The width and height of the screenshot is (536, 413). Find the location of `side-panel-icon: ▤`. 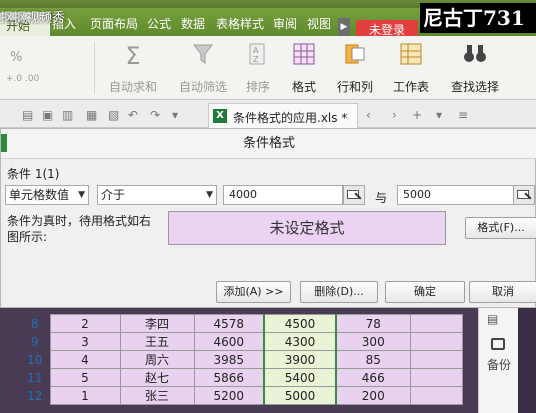

side-panel-icon: ▤ is located at coordinates (492, 319).